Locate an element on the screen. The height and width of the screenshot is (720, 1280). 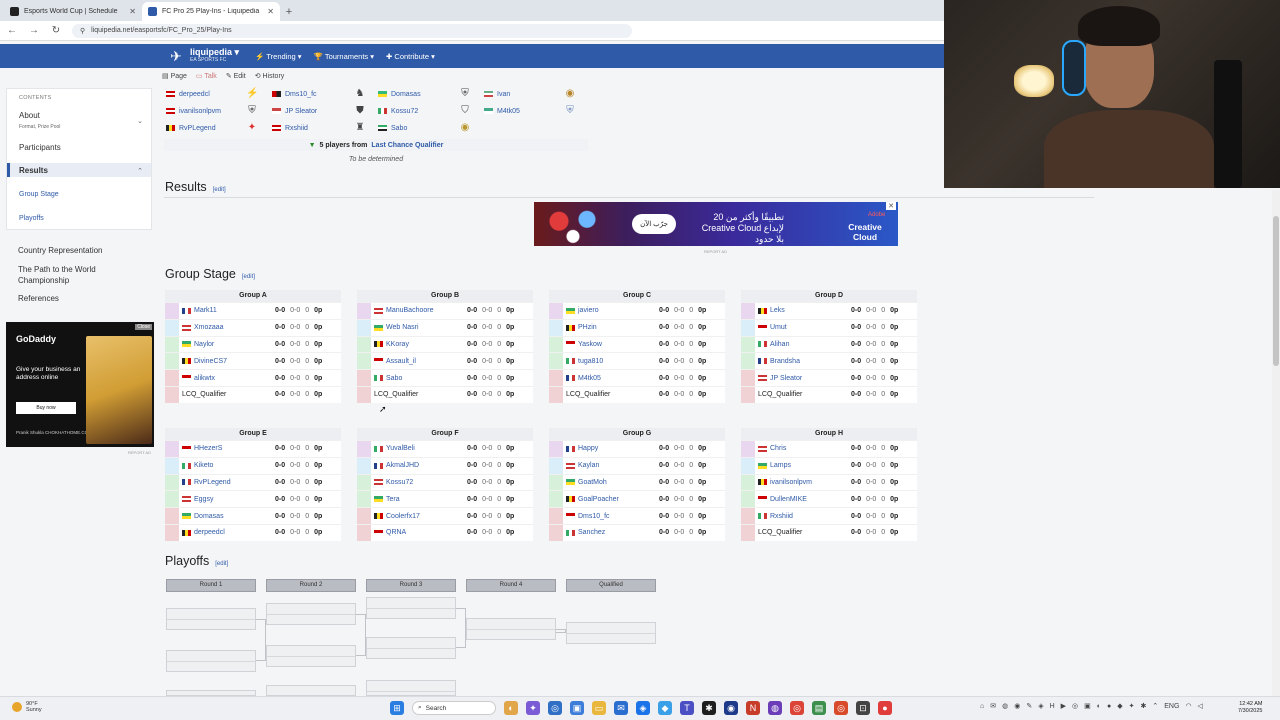
player-name: M4tk05 is located at coordinates (611, 378).